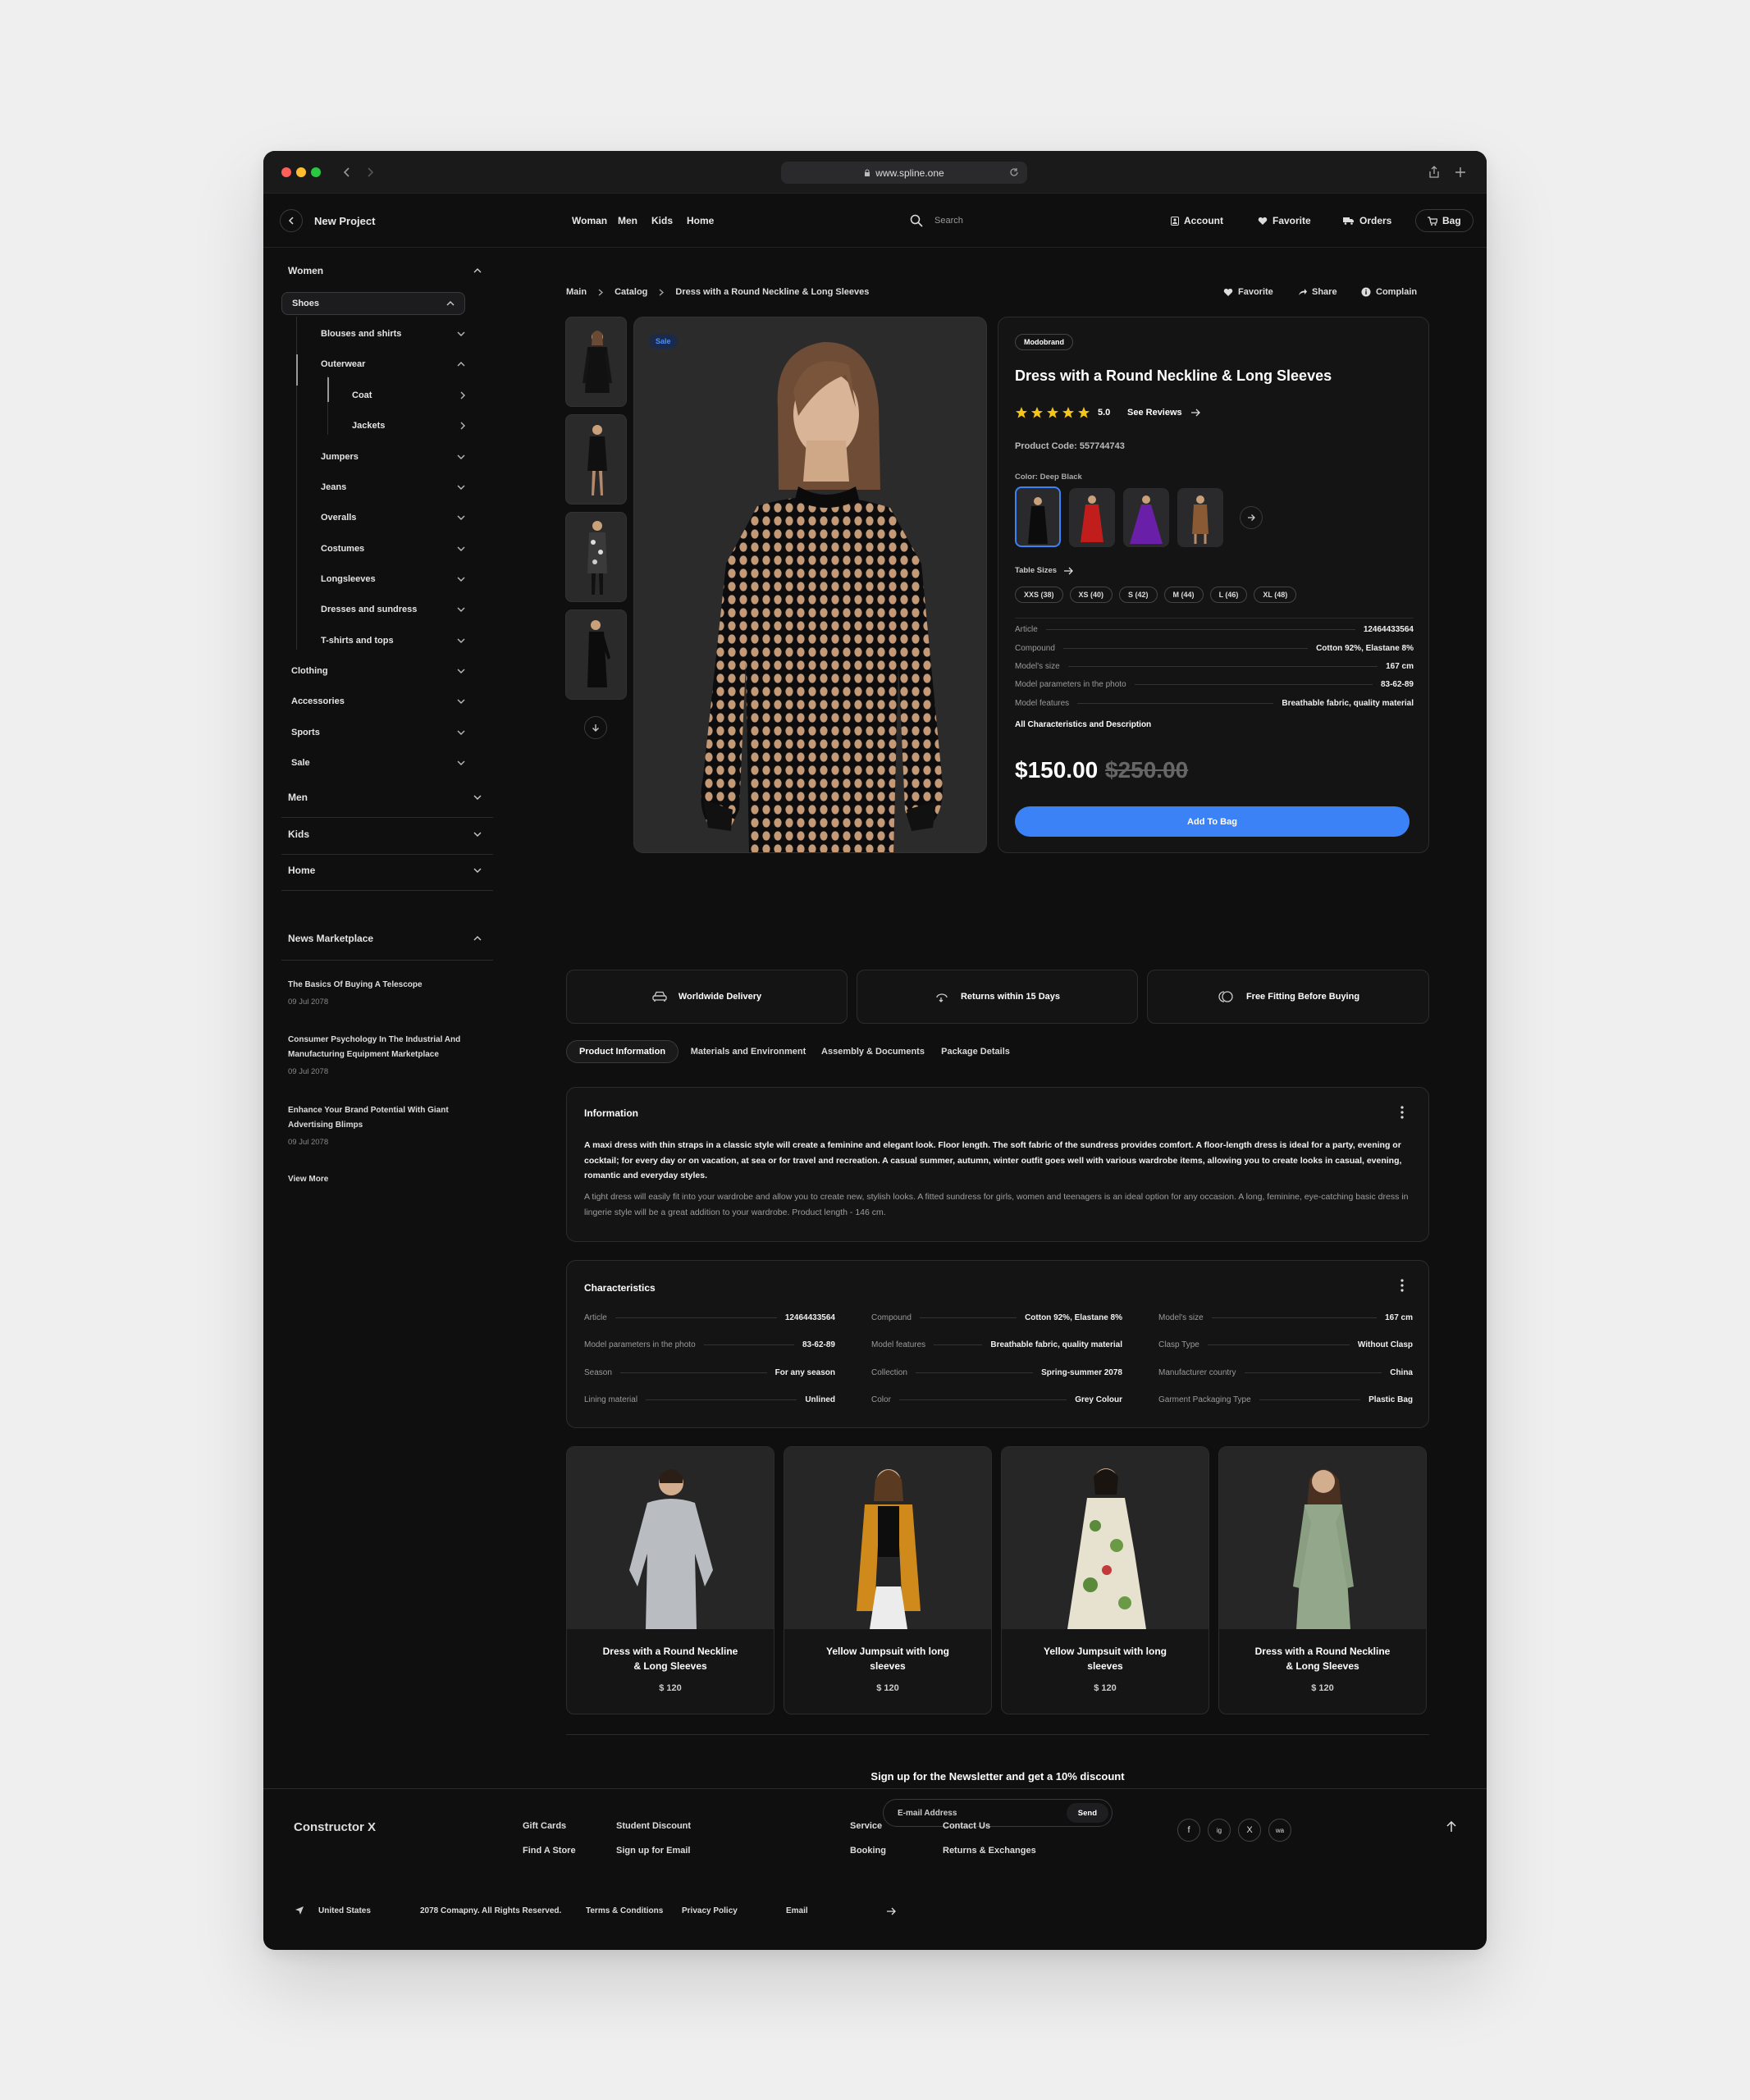  What do you see at coordinates (393, 640) in the screenshot?
I see `sidebar-item-tshirts: T-shirts and tops` at bounding box center [393, 640].